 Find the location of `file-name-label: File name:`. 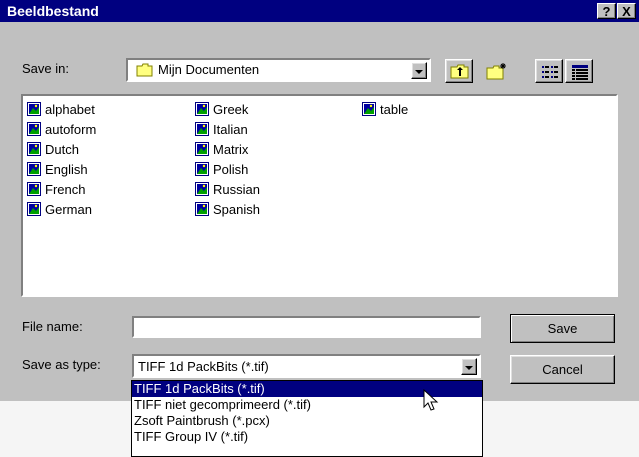

file-name-label: File name: is located at coordinates (52, 326).